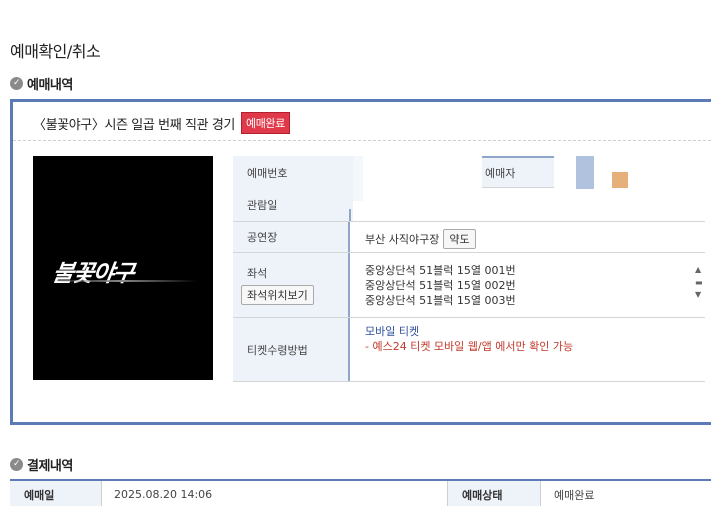 Image resolution: width=711 pixels, height=506 pixels. Describe the element at coordinates (518, 172) in the screenshot. I see `booker-label: 예매자` at that location.